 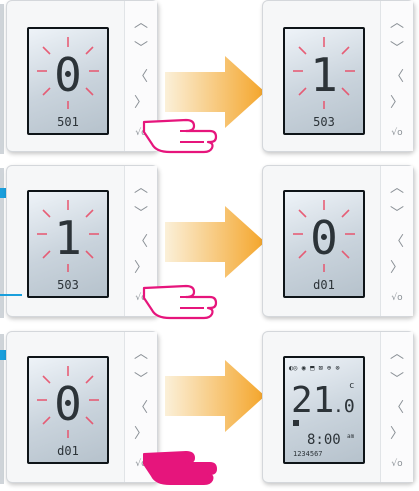 I want to click on lcd-screen: ◐◎ ◉ ⬒ ⊠ ⊕ ⊗ 21 .0 c 8:00 am 1234567, so click(x=324, y=410).